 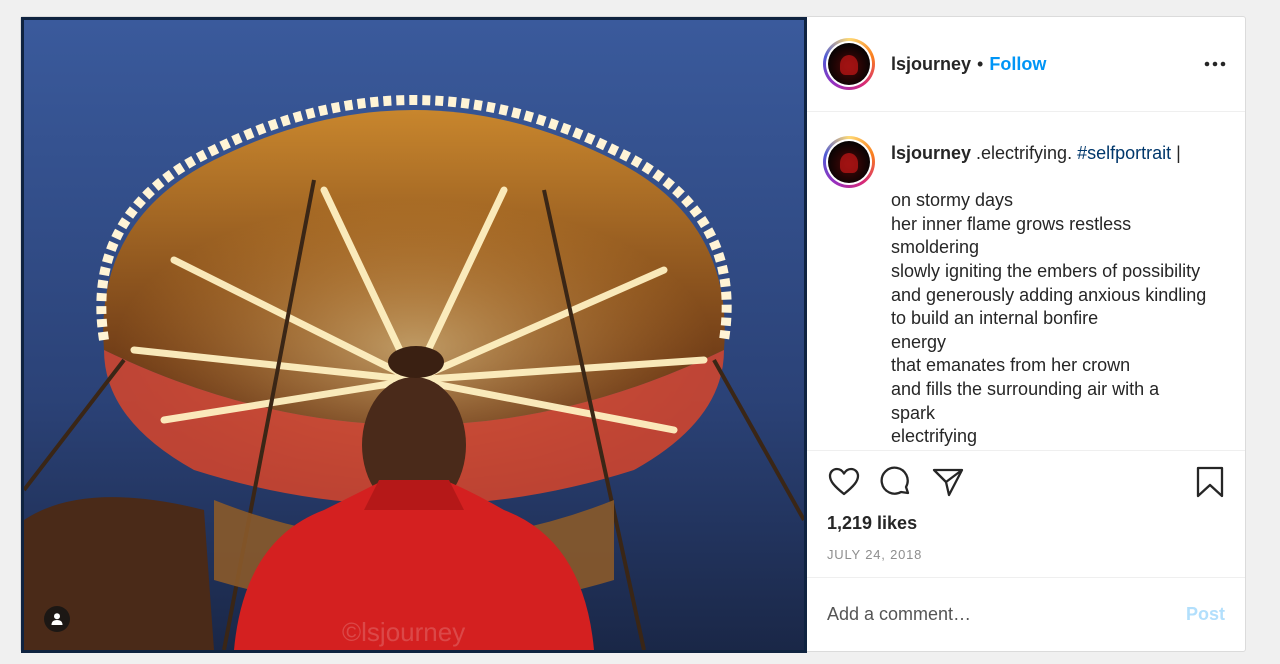 What do you see at coordinates (919, 341) in the screenshot?
I see `caption-line: energy` at bounding box center [919, 341].